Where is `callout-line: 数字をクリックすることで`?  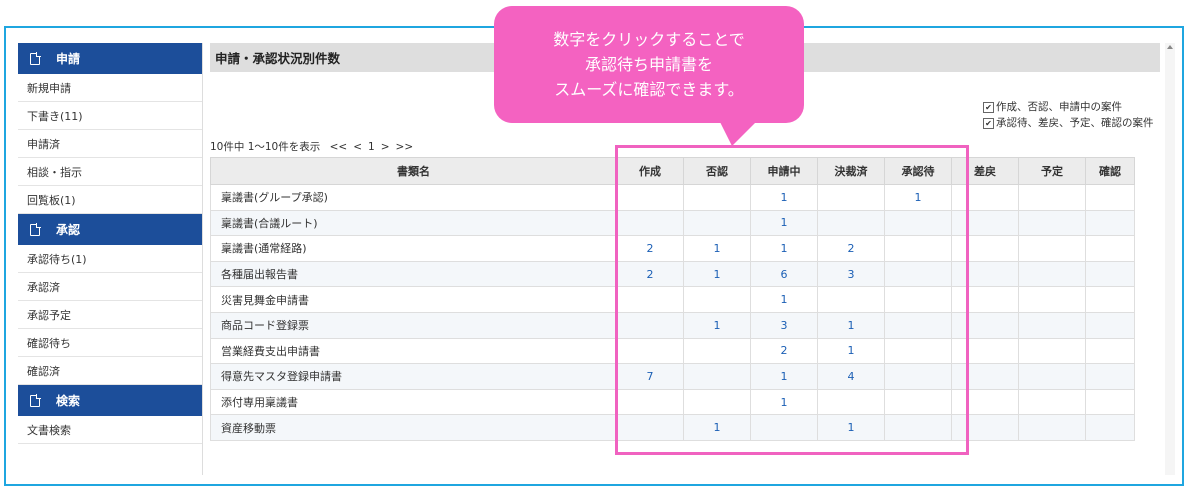 callout-line: 数字をクリックすることで is located at coordinates (649, 39).